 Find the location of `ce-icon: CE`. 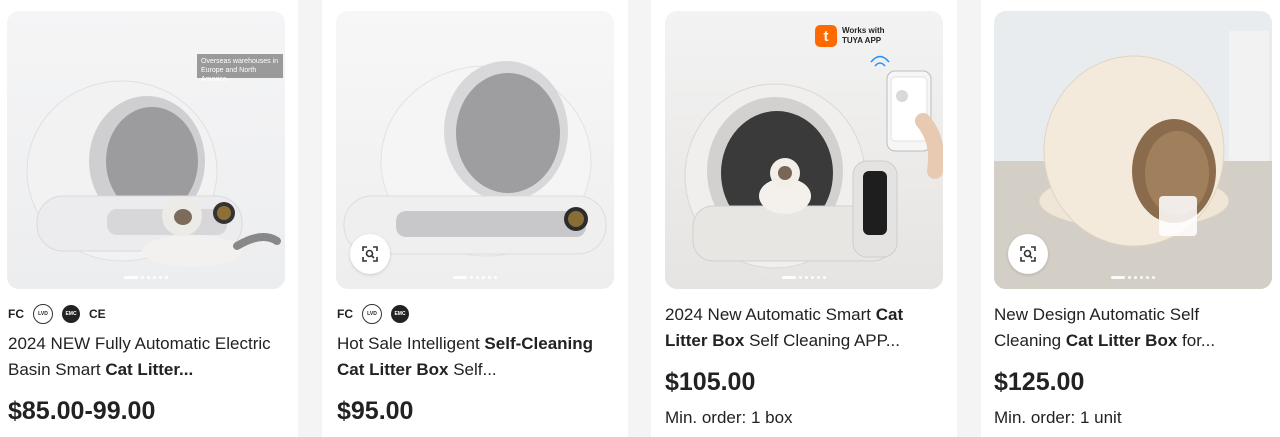

ce-icon: CE is located at coordinates (97, 314).